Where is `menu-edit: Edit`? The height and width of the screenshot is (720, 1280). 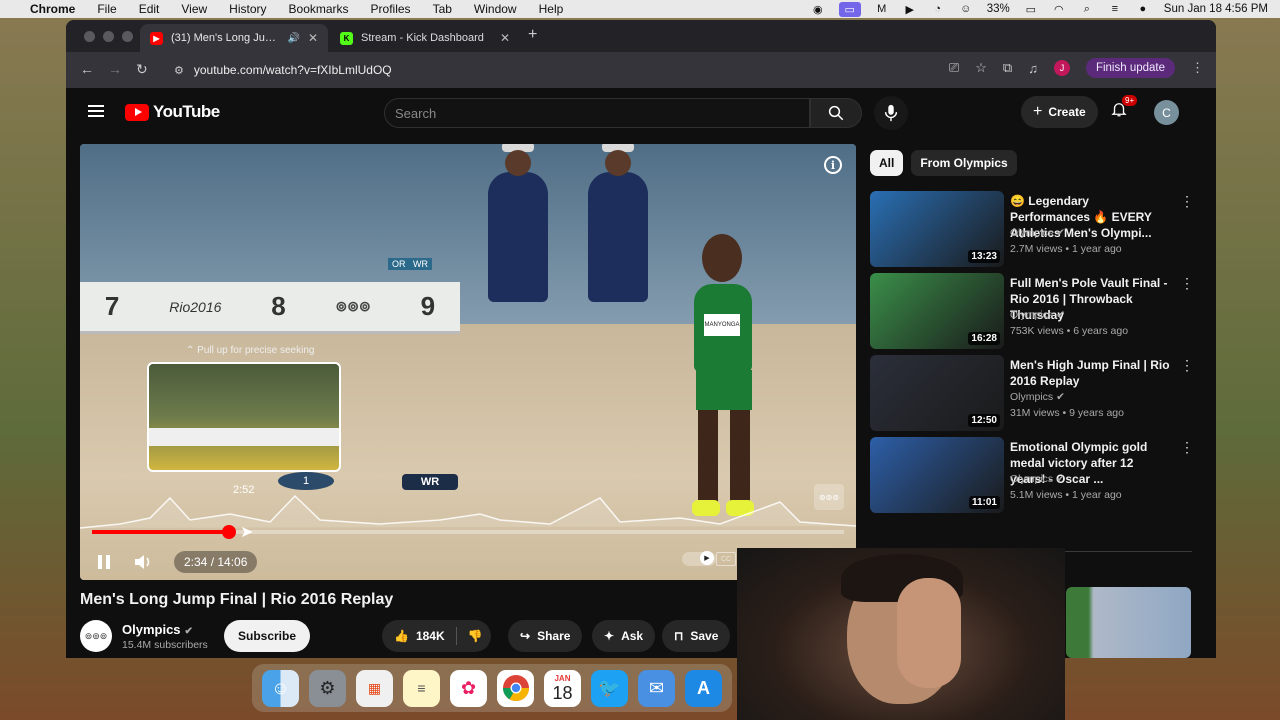
menu-edit: Edit is located at coordinates (149, 9).